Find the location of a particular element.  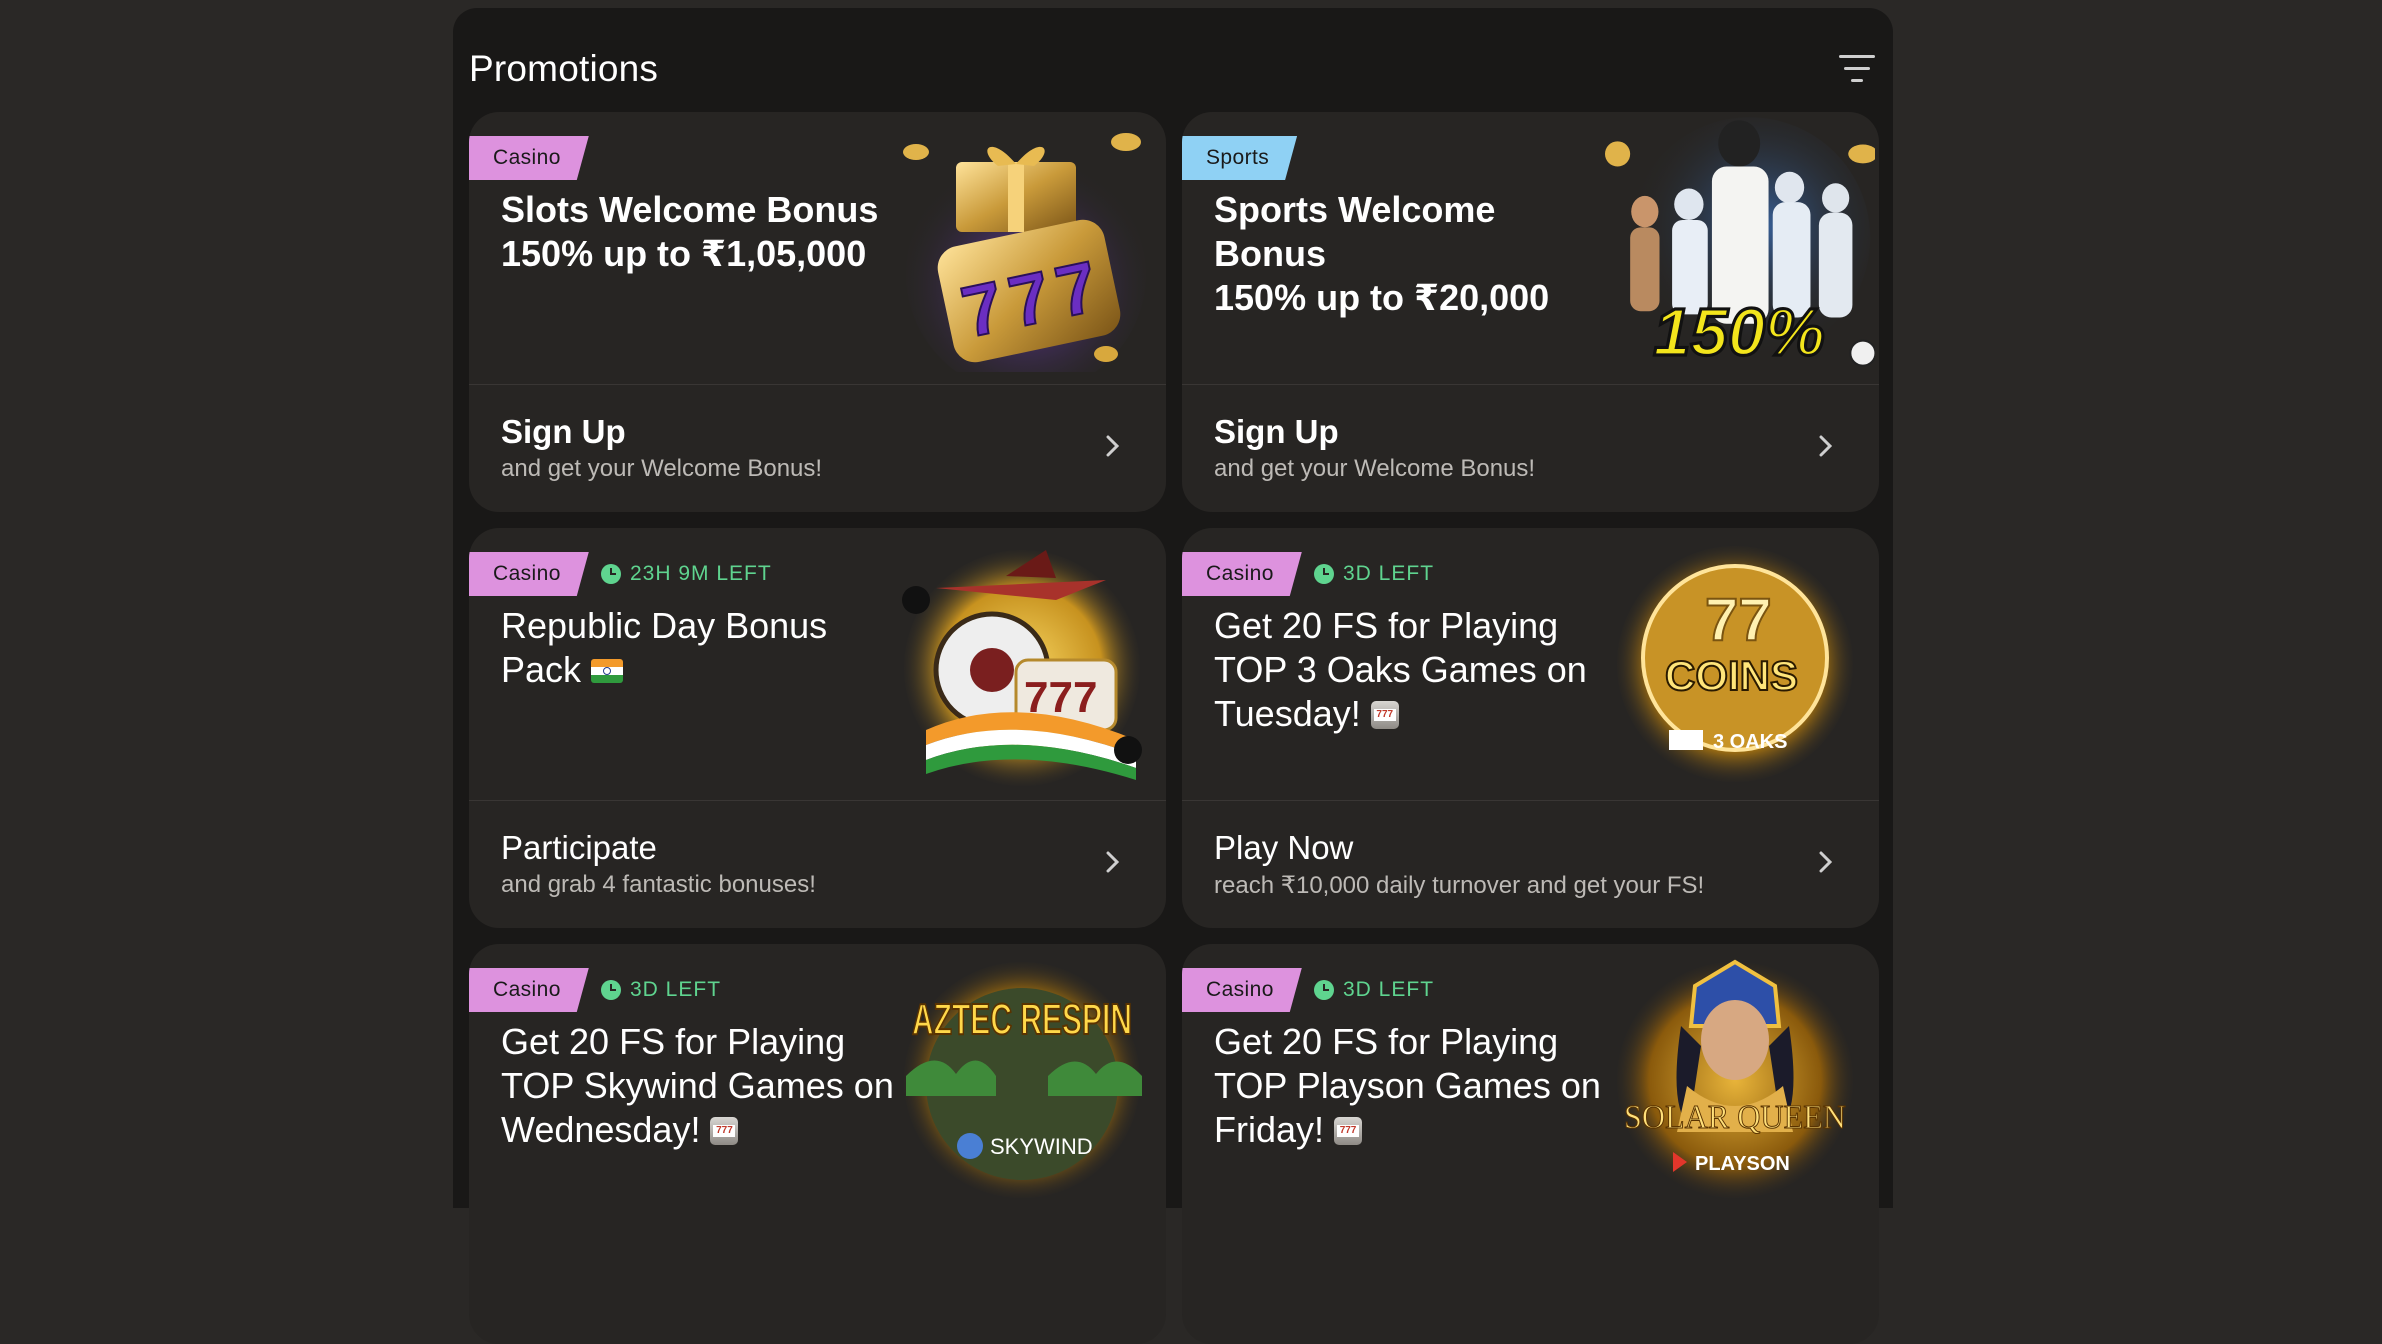

svg-text: 3 OAKS is located at coordinates (1750, 742).